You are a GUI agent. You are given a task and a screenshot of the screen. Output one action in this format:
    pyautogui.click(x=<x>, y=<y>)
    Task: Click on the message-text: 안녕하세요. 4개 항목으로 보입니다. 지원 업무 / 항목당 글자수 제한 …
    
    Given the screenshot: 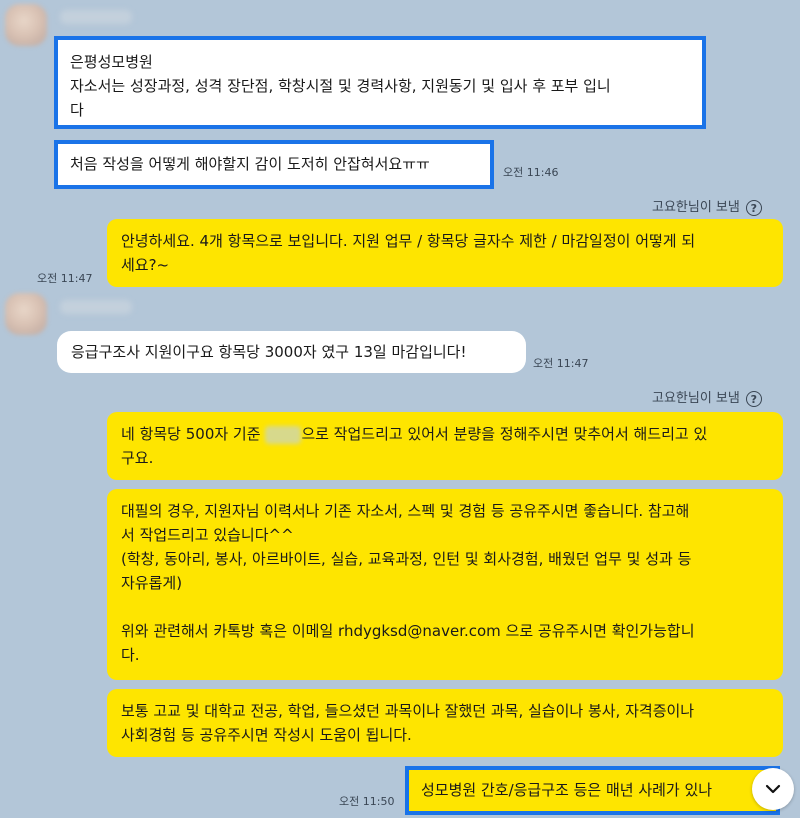 What is the action you would take?
    pyautogui.click(x=408, y=241)
    